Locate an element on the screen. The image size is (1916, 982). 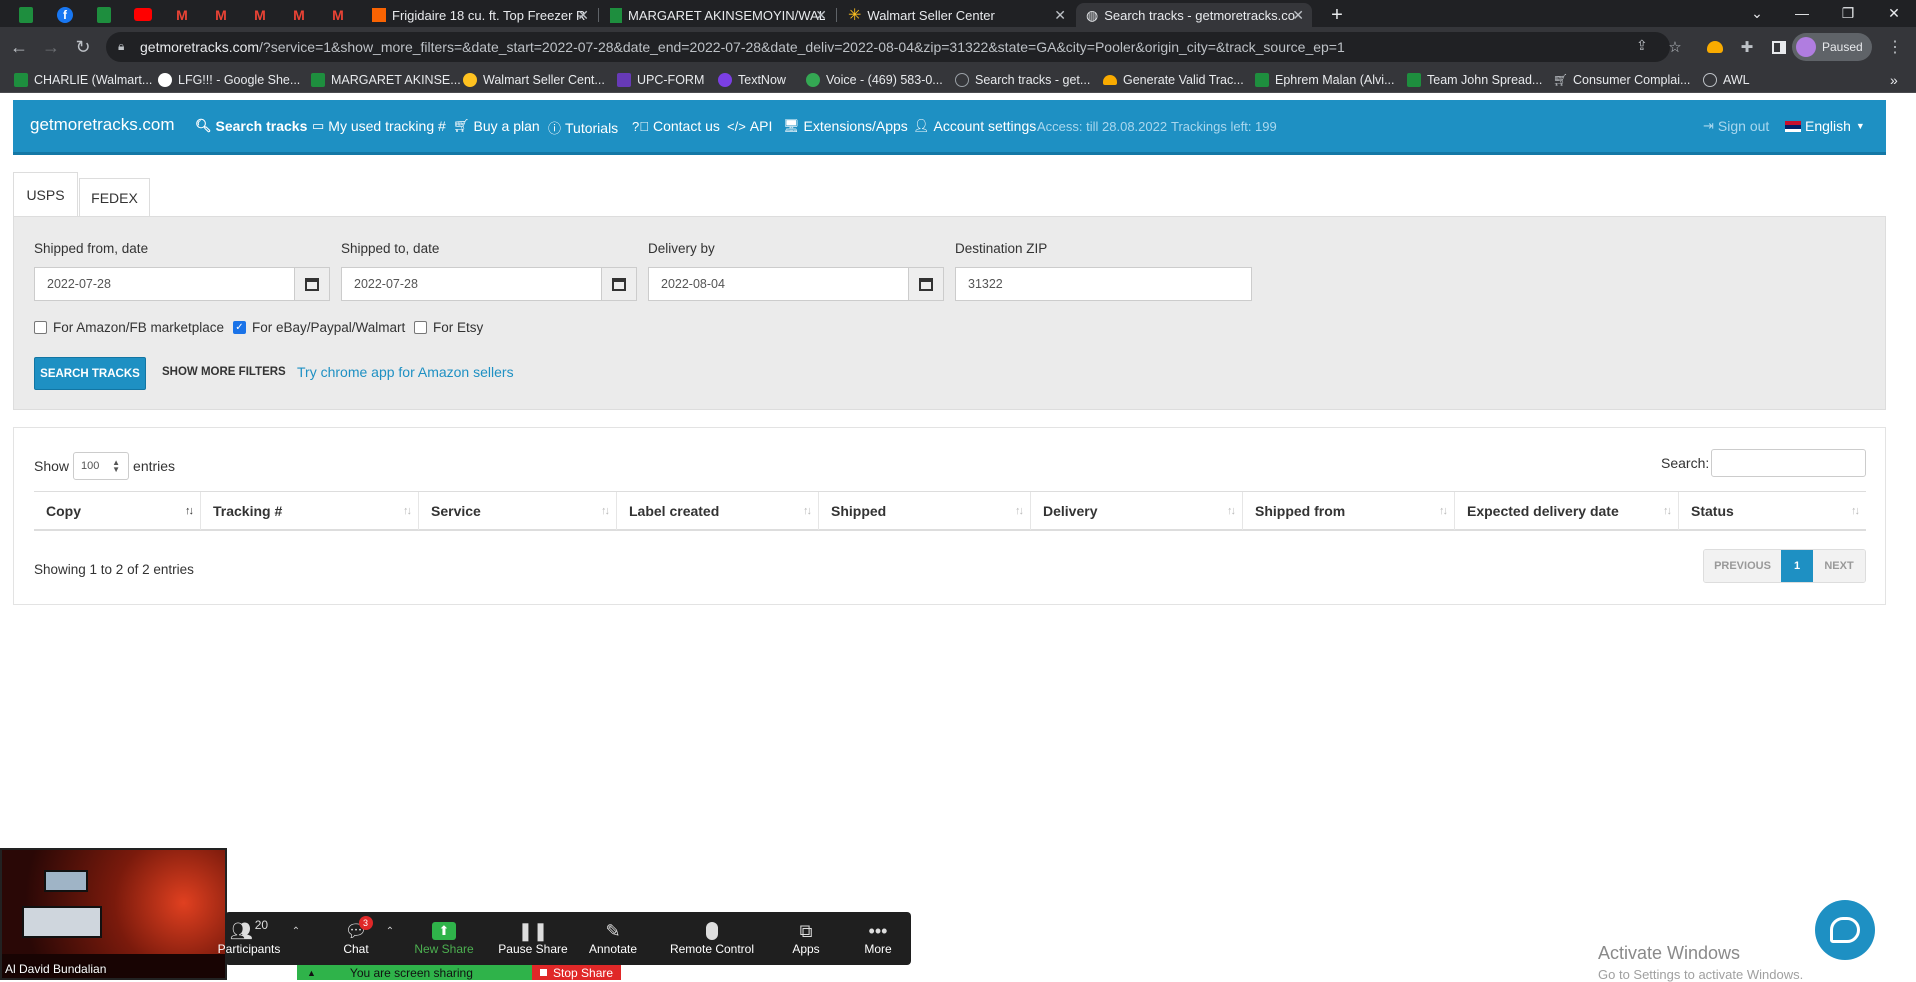
side-panel-button is located at coordinates (1779, 47).